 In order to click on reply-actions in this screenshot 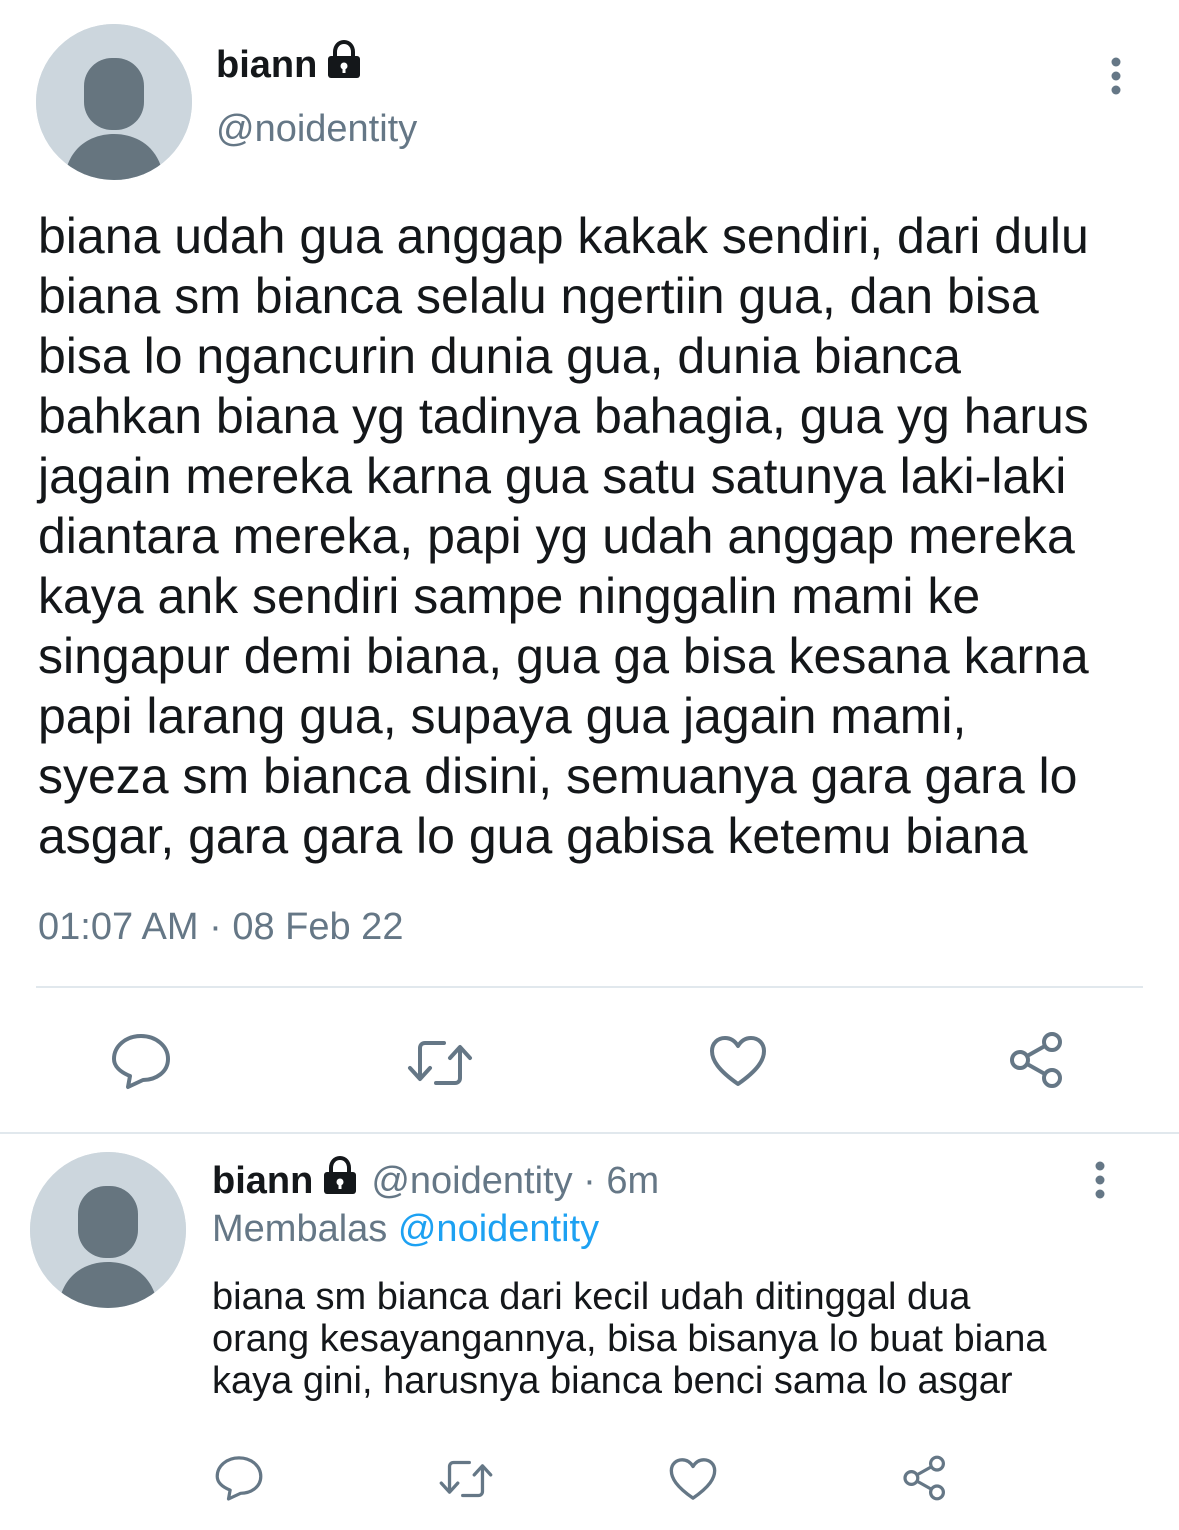, I will do `click(589, 1482)`.